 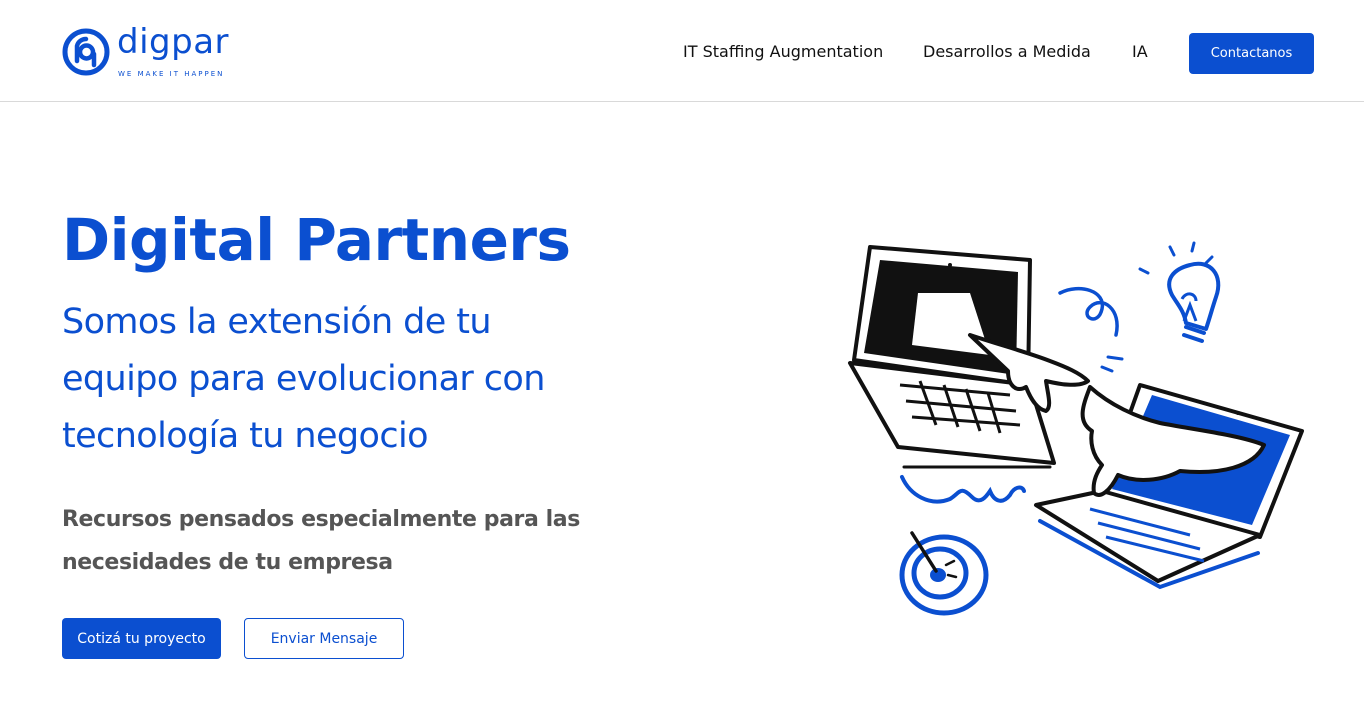 I want to click on logo-tagline: WE MAKE IT HAPPEN, so click(x=171, y=74).